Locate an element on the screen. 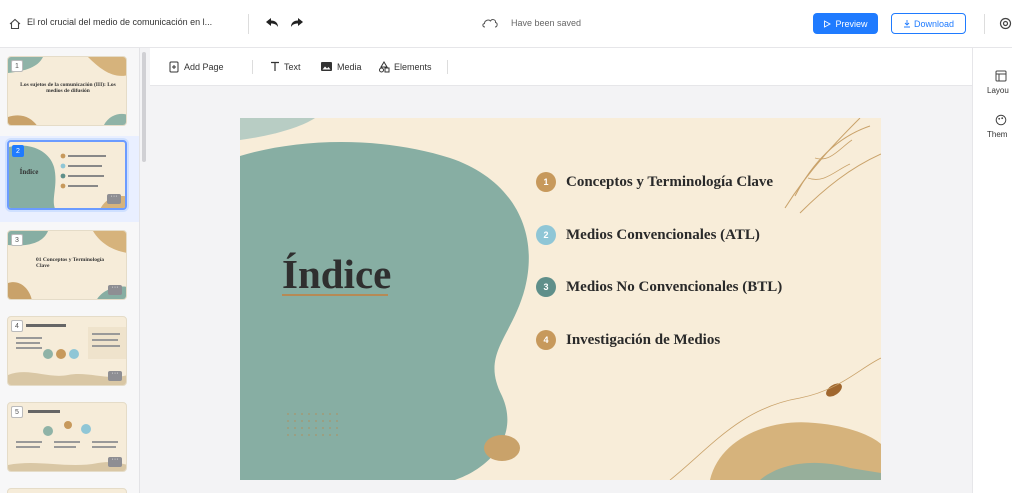 Image resolution: width=1012 pixels, height=493 pixels. slide-number: 3 is located at coordinates (17, 240).